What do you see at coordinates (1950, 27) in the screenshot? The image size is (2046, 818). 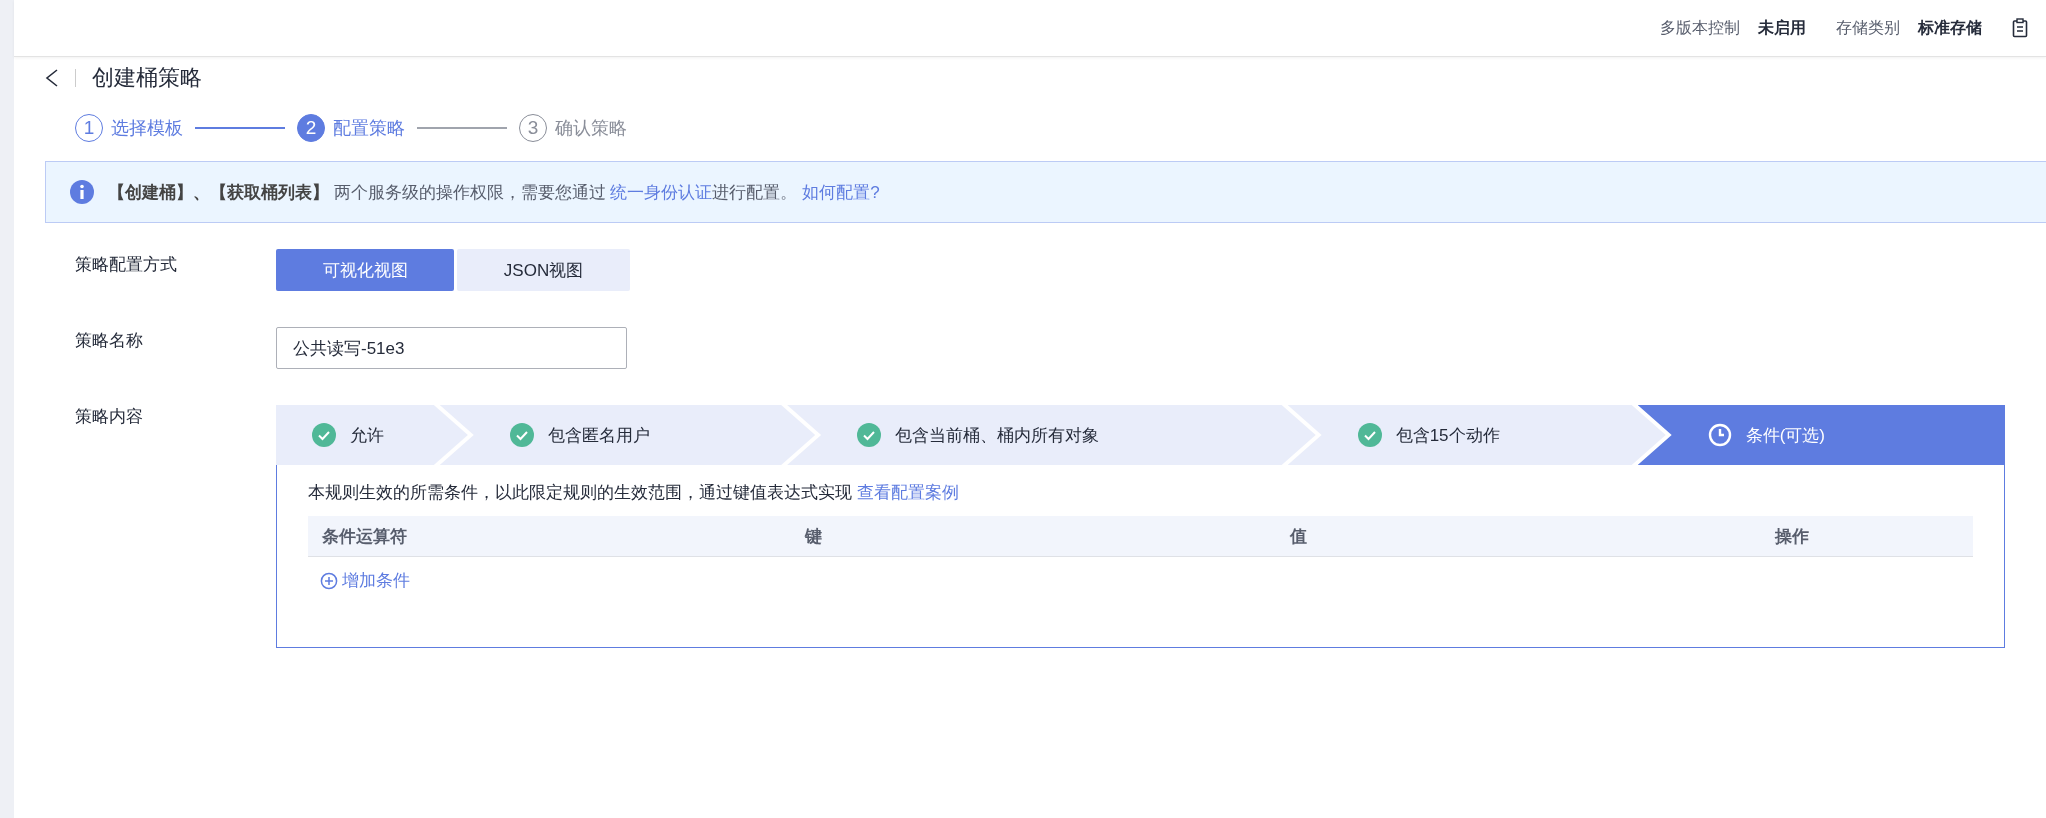 I see `header-value: 标准存储` at bounding box center [1950, 27].